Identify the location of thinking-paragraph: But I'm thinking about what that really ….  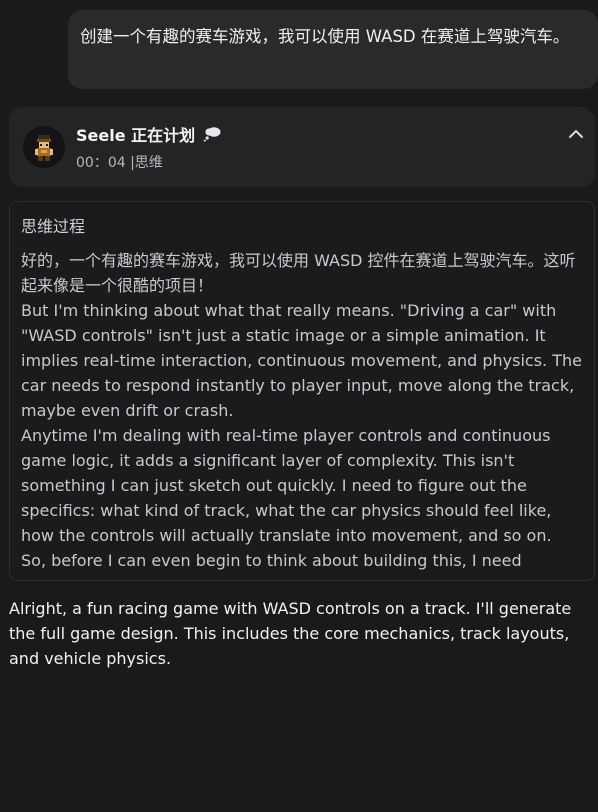
(301, 360).